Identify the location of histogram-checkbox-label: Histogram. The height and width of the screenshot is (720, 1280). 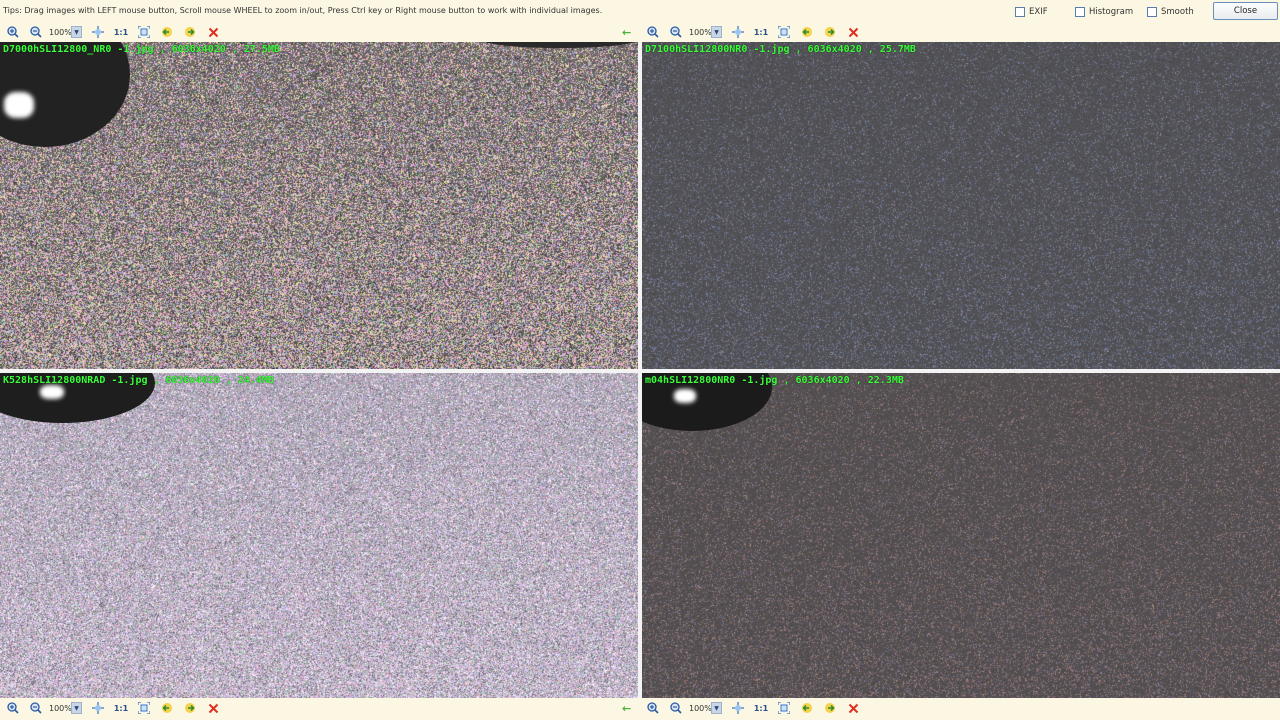
(1111, 12).